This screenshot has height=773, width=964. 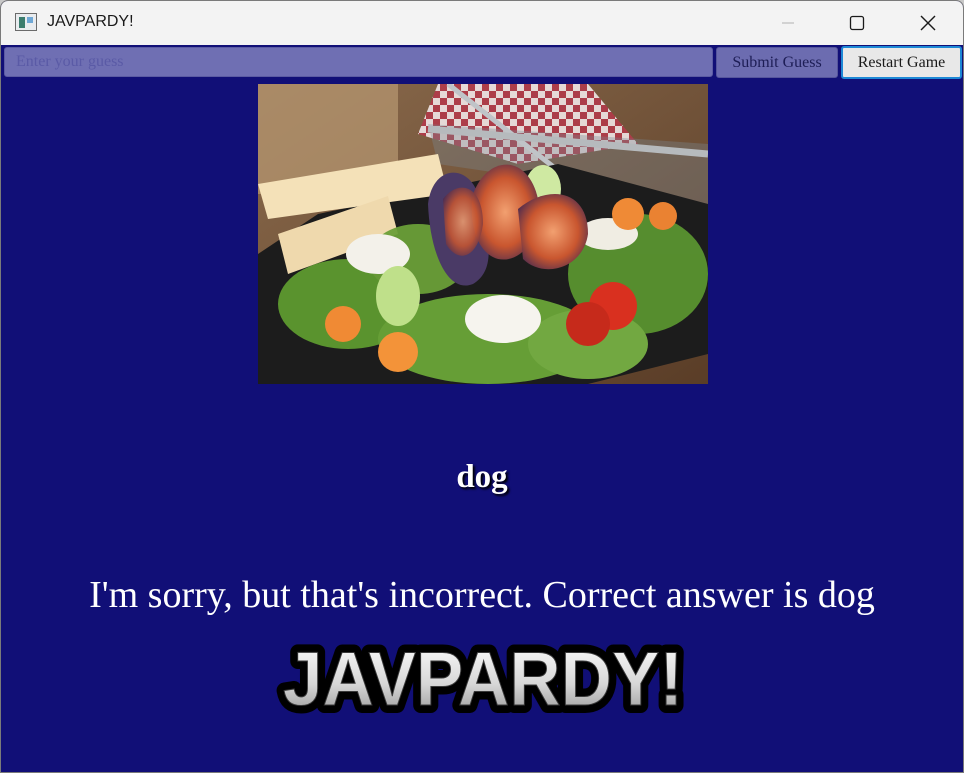 I want to click on submit-guess-button: Submit Guess, so click(x=777, y=62).